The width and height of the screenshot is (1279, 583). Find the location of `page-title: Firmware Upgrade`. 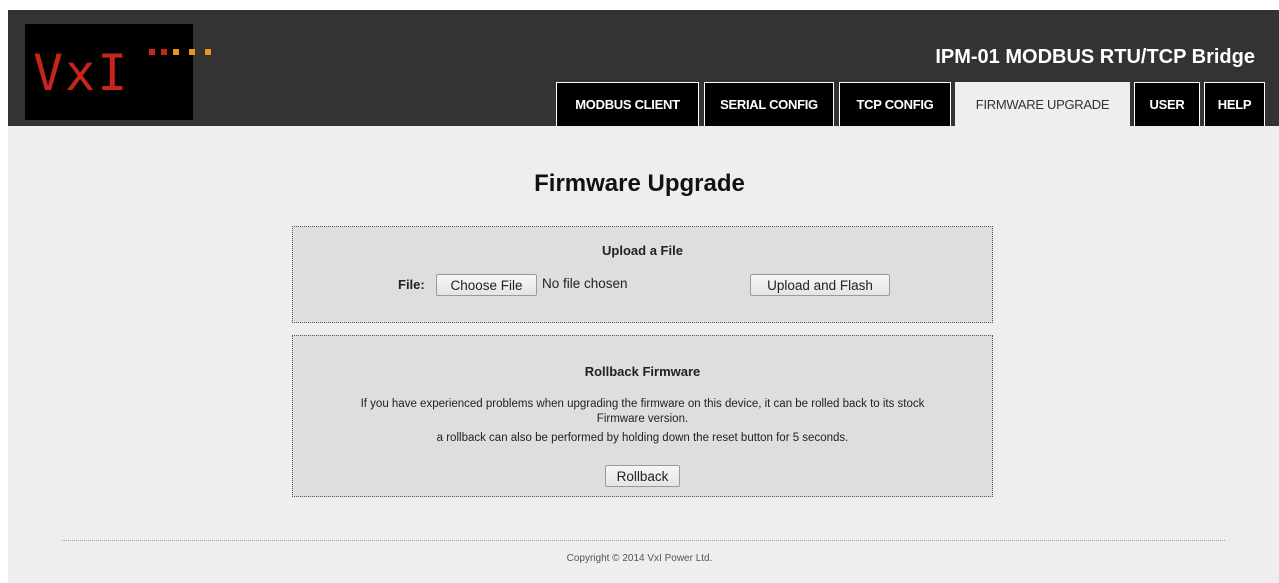

page-title: Firmware Upgrade is located at coordinates (639, 183).